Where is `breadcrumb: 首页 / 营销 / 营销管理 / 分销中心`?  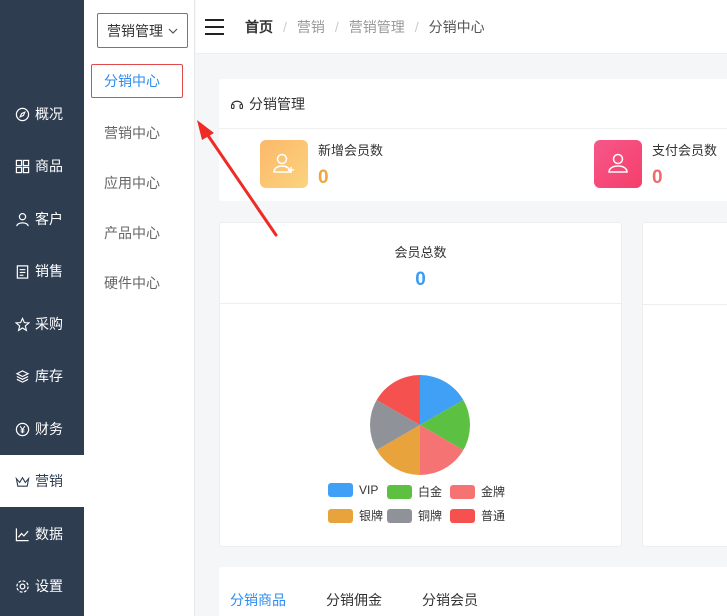
breadcrumb: 首页 / 营销 / 营销管理 / 分销中心 is located at coordinates (365, 27).